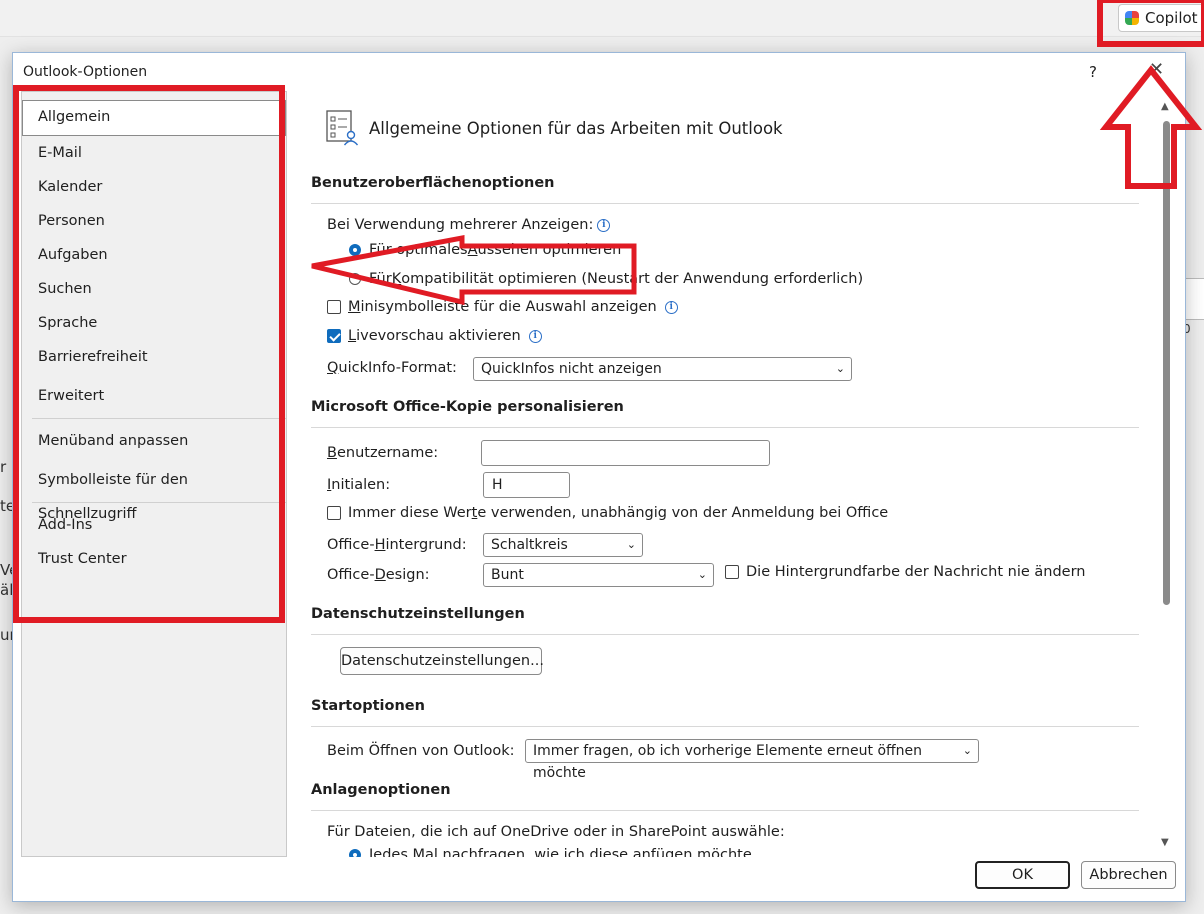  I want to click on copilot-logo-icon, so click(1132, 18).